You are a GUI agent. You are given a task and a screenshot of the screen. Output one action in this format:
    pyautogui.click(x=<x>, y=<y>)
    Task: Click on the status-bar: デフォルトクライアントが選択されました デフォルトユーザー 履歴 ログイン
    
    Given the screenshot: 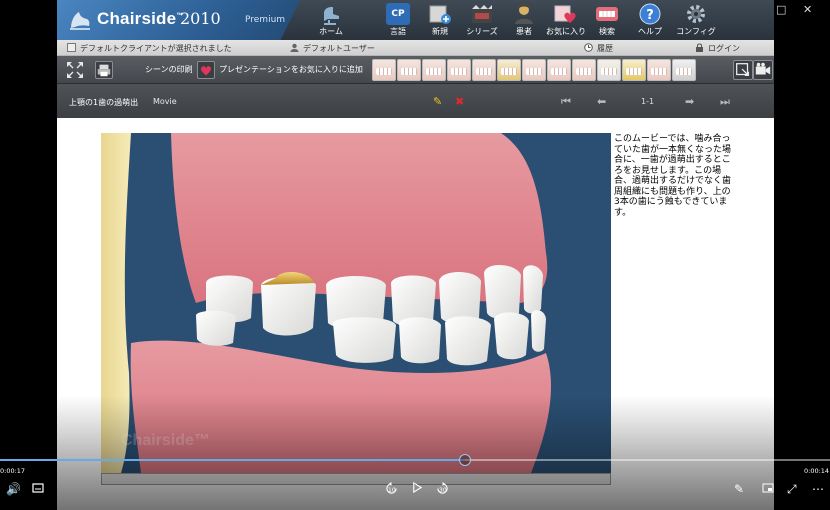 What is the action you would take?
    pyautogui.click(x=415, y=48)
    